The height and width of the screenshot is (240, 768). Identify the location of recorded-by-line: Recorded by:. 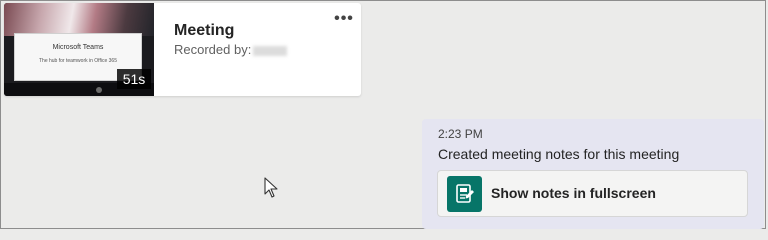
(231, 49).